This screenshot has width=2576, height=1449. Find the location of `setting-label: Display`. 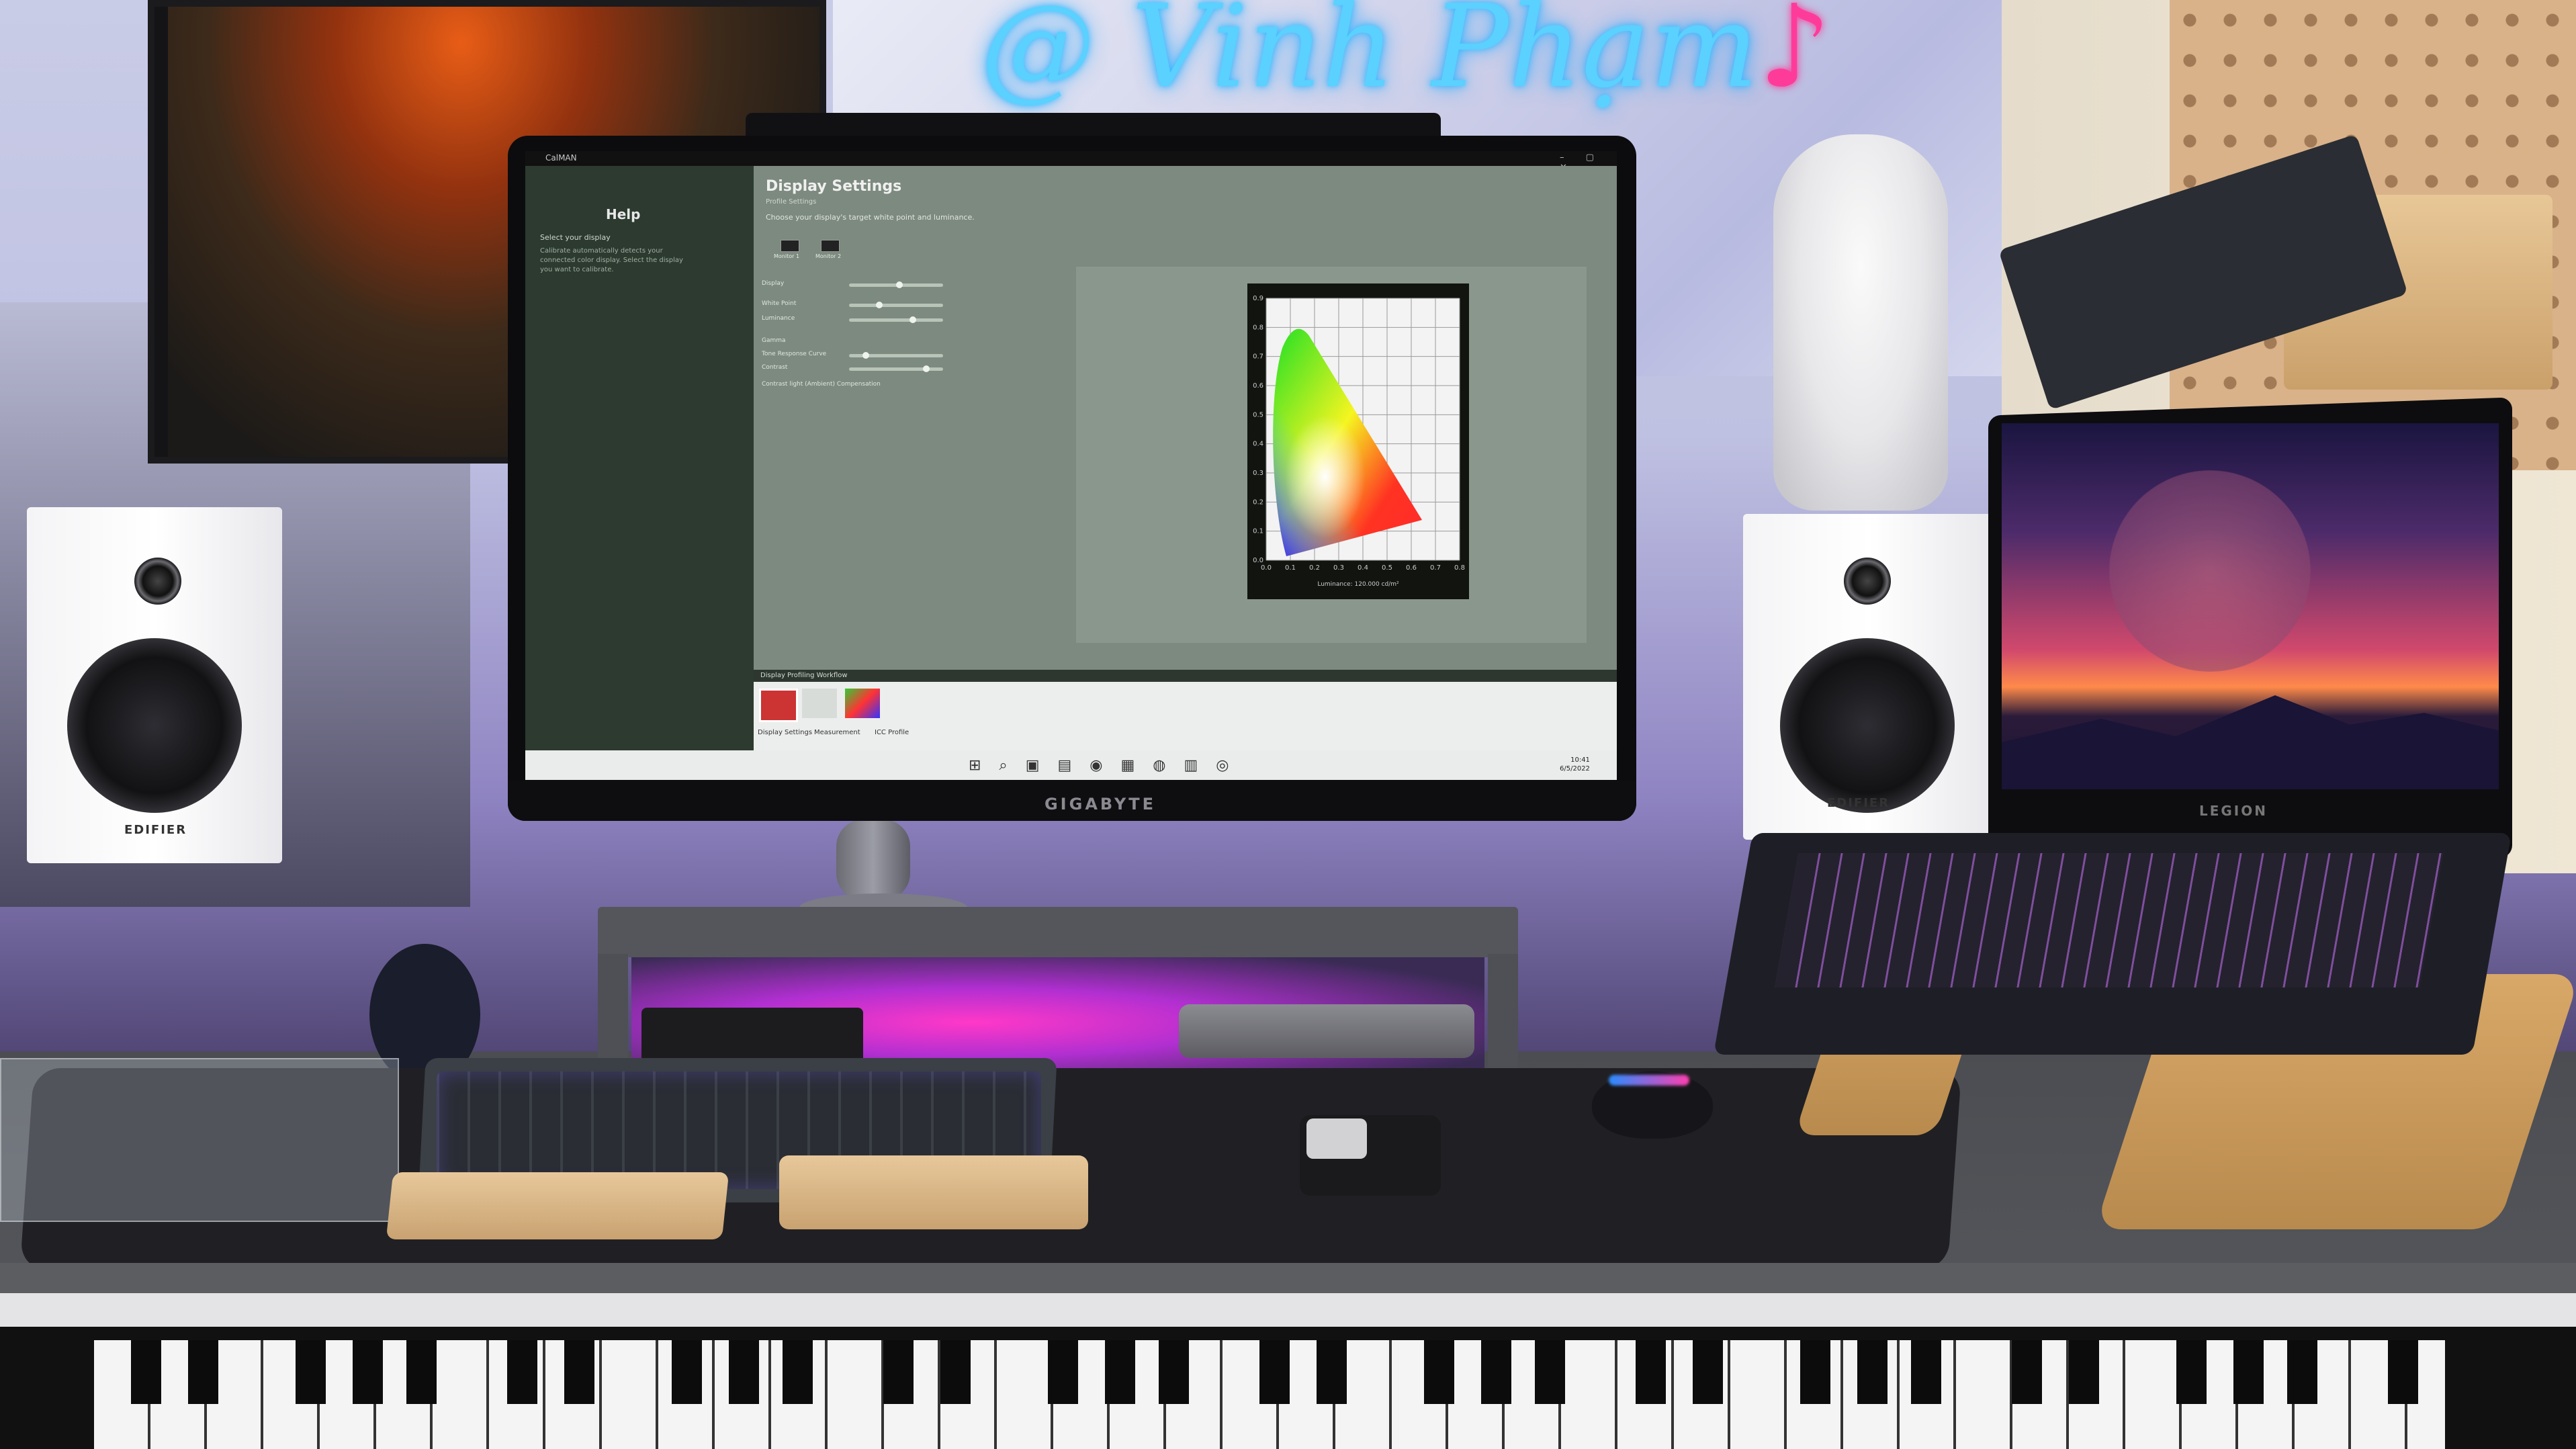

setting-label: Display is located at coordinates (774, 283).